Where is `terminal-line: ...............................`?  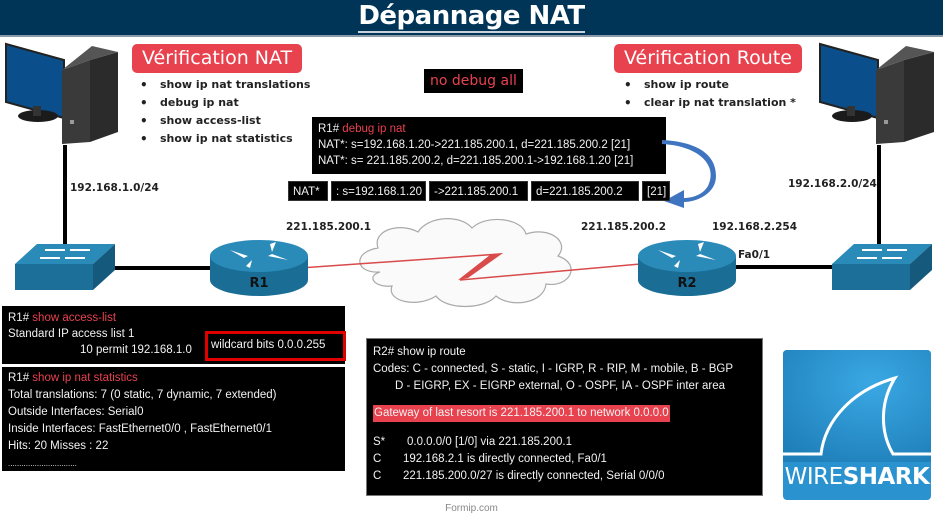
terminal-line: ............................... is located at coordinates (42, 463).